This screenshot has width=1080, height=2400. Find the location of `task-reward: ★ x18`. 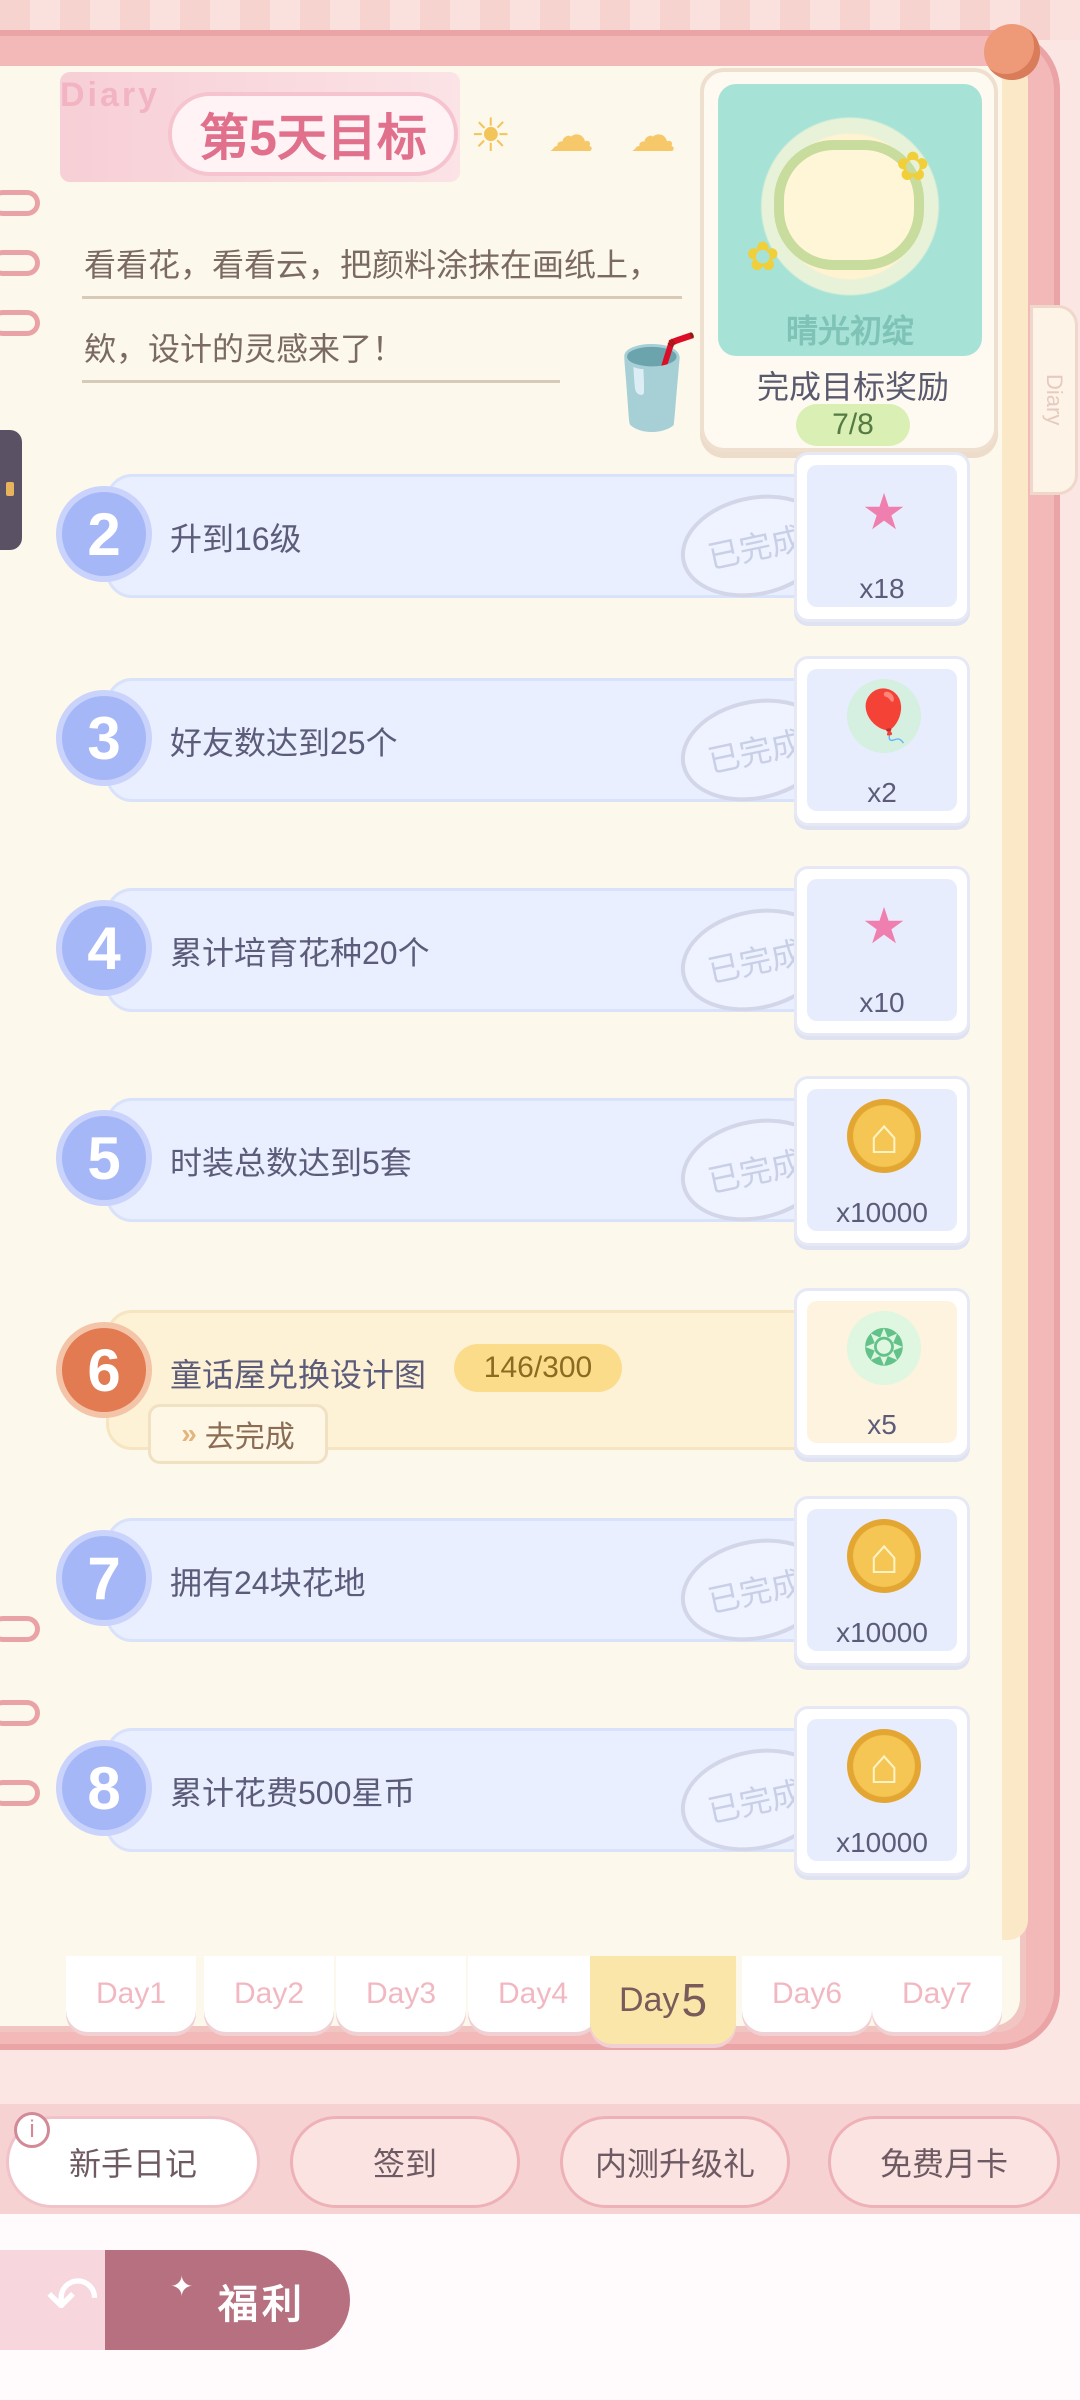

task-reward: ★ x18 is located at coordinates (882, 537).